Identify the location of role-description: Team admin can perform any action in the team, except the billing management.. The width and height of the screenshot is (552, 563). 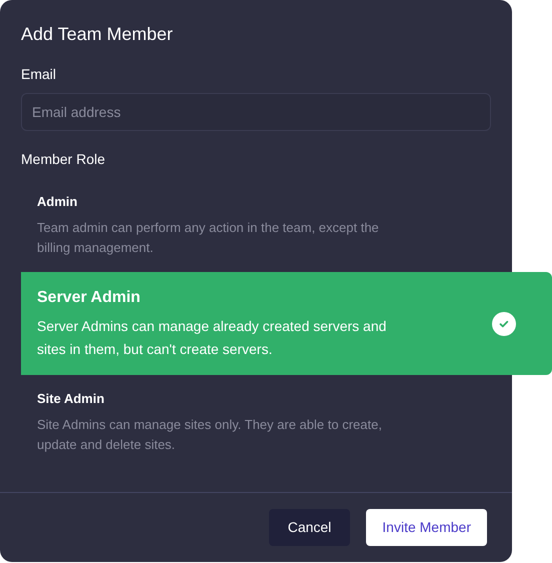
(208, 238).